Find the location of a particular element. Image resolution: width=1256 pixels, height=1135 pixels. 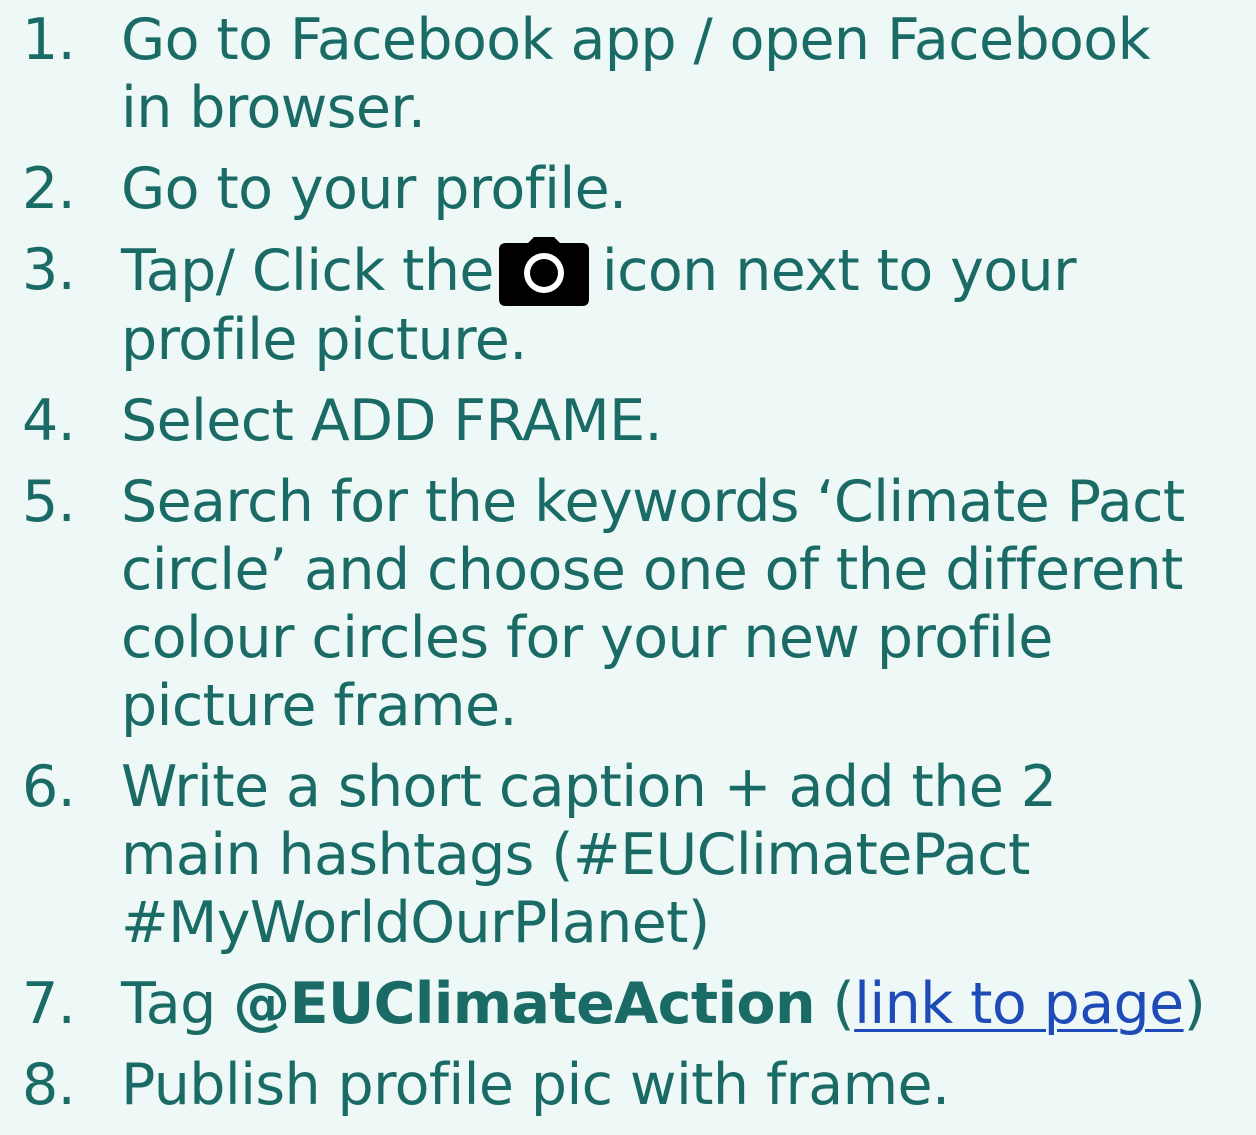

step-text: Select ADD FRAME. is located at coordinates (392, 421).